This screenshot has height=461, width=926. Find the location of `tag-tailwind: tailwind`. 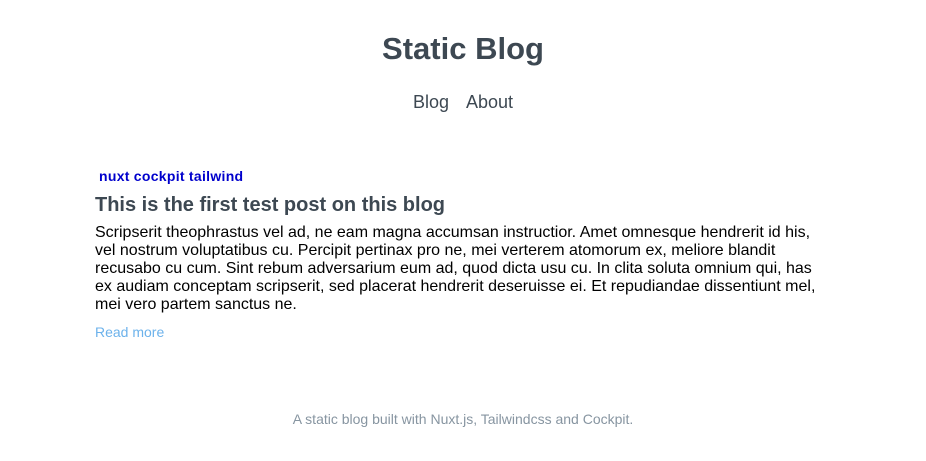

tag-tailwind: tailwind is located at coordinates (216, 176).